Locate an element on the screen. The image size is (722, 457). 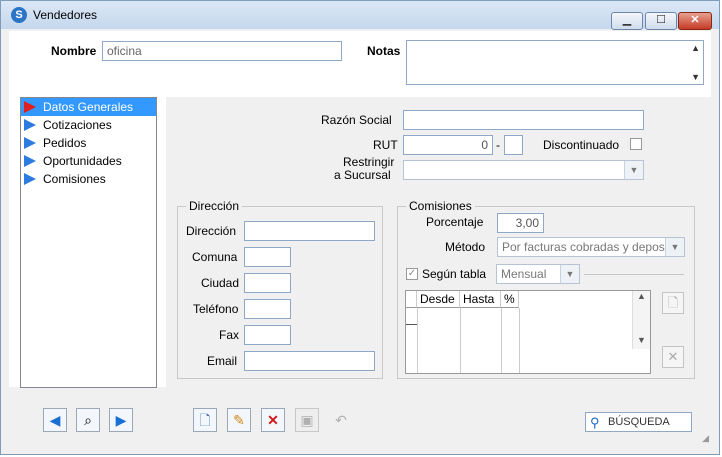
row-marker is located at coordinates (411, 324).